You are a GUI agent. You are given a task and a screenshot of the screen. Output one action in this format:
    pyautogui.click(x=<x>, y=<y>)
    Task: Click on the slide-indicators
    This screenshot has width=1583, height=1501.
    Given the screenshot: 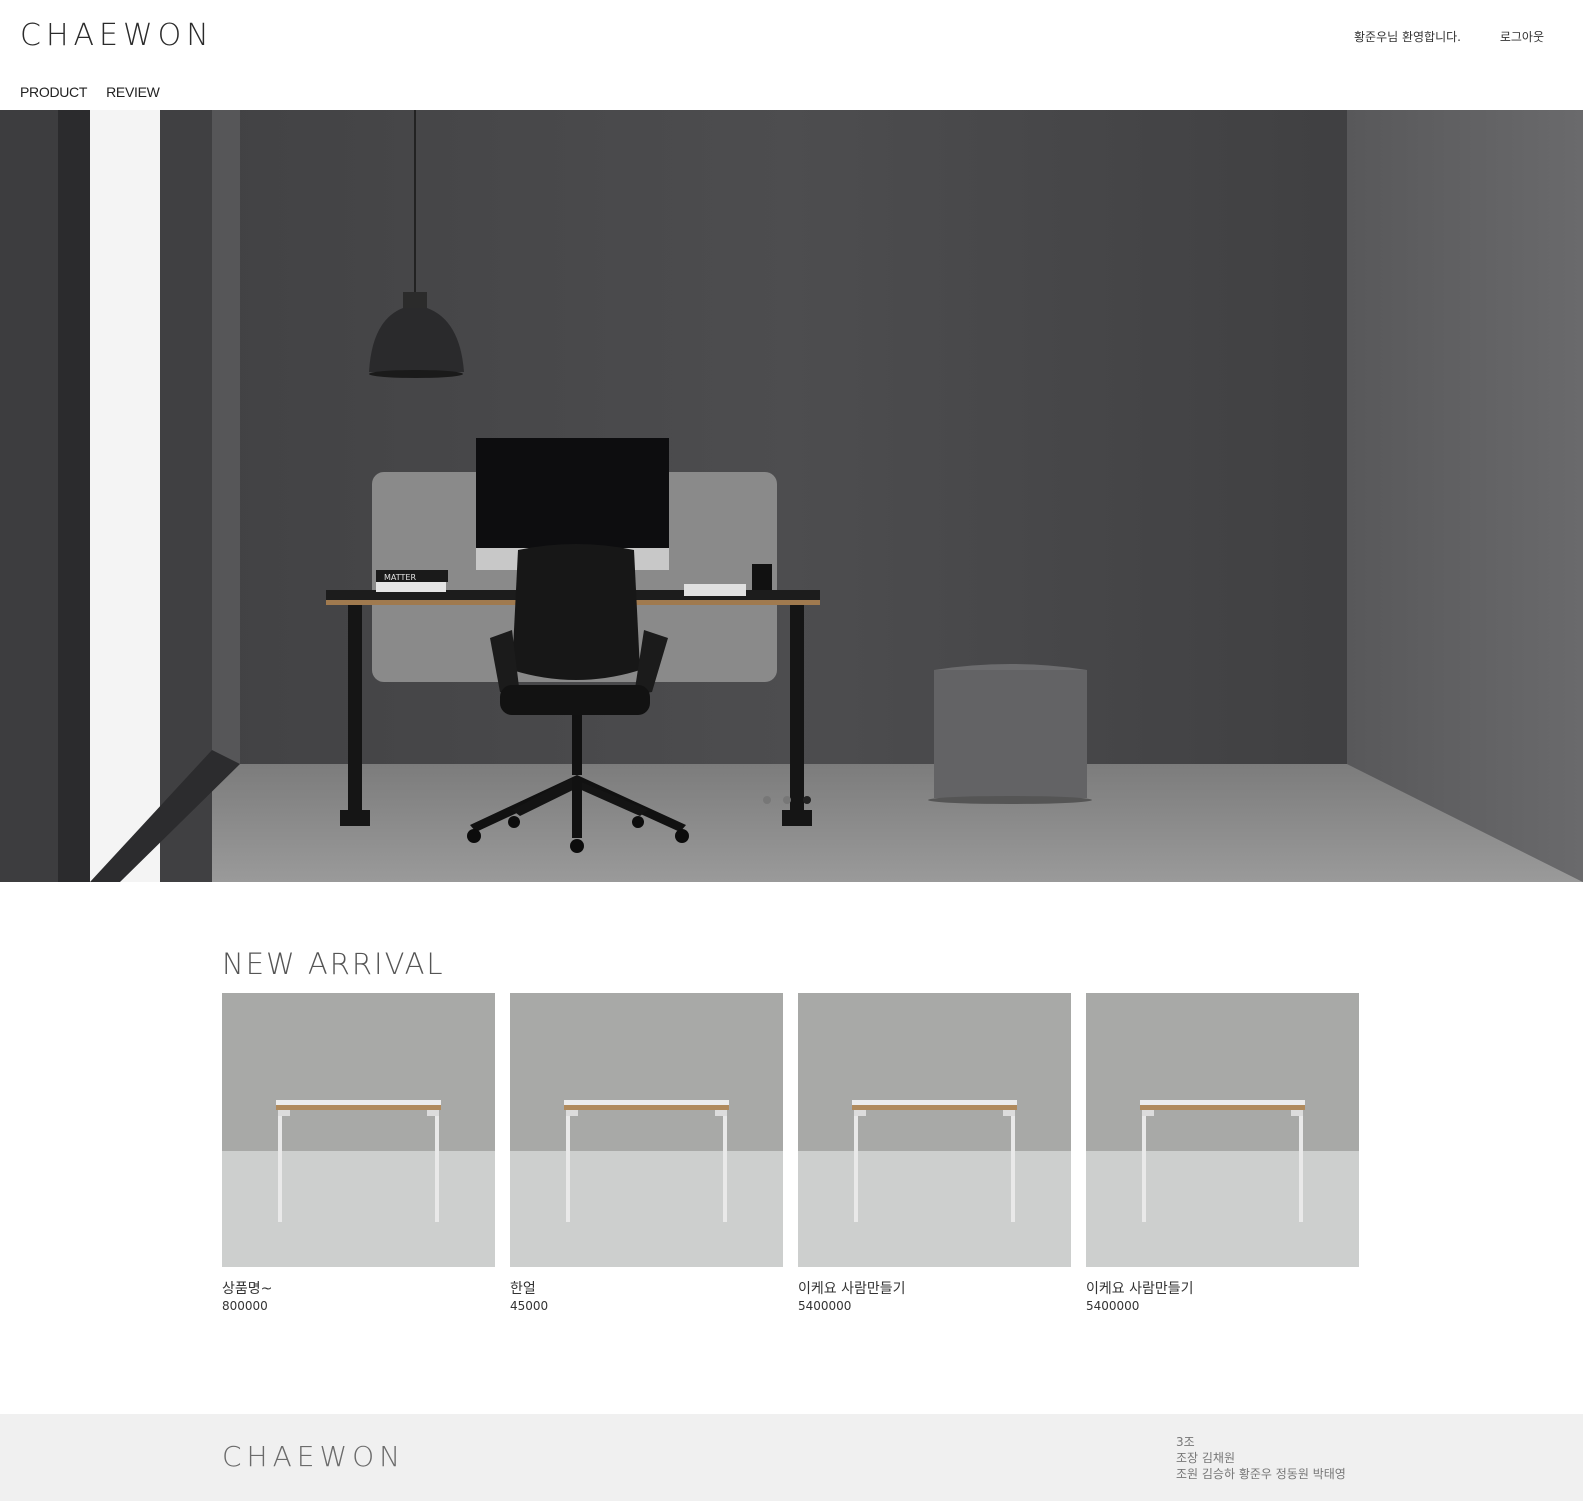 What is the action you would take?
    pyautogui.click(x=789, y=800)
    